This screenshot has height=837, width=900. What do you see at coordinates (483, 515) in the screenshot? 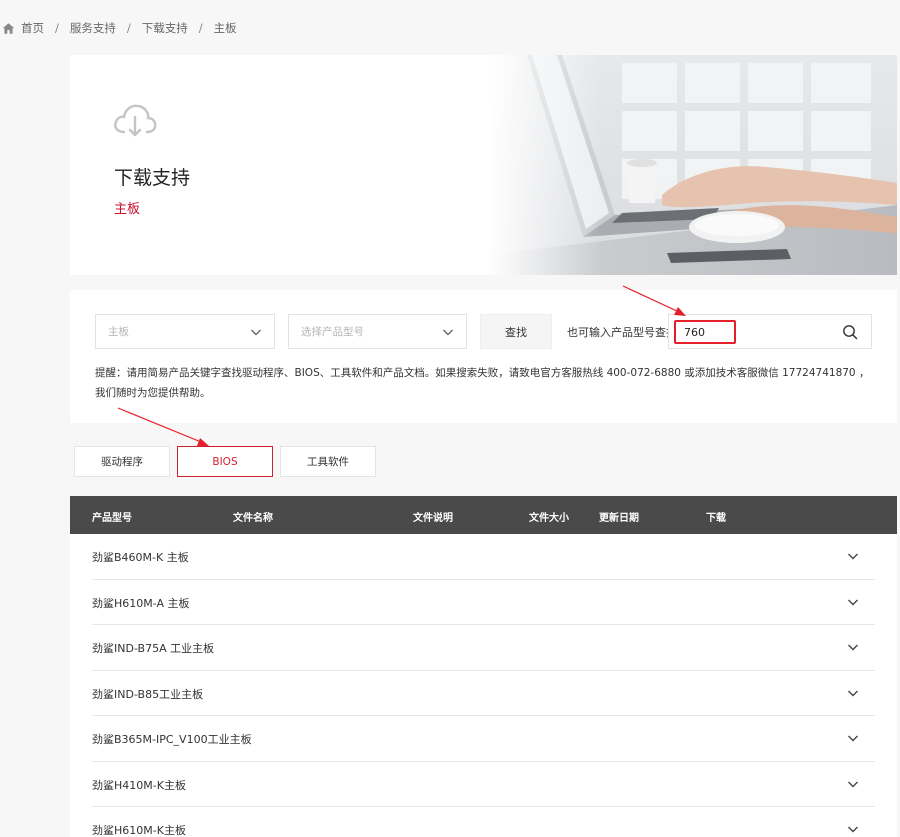
I see `table-header: 产品型号 文件名称 文件说明 文件大小 更新日期 下载` at bounding box center [483, 515].